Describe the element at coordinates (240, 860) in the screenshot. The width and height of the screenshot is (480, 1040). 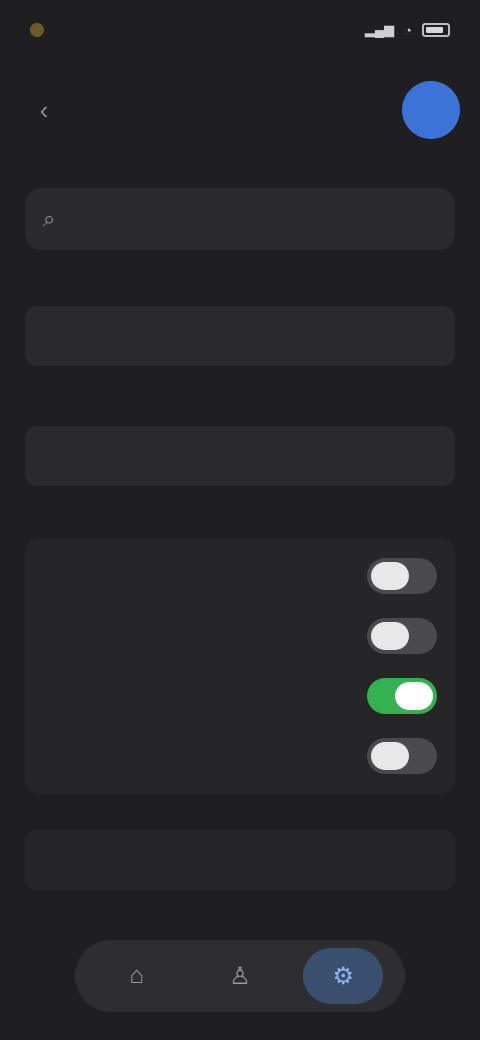
I see `action-link` at that location.